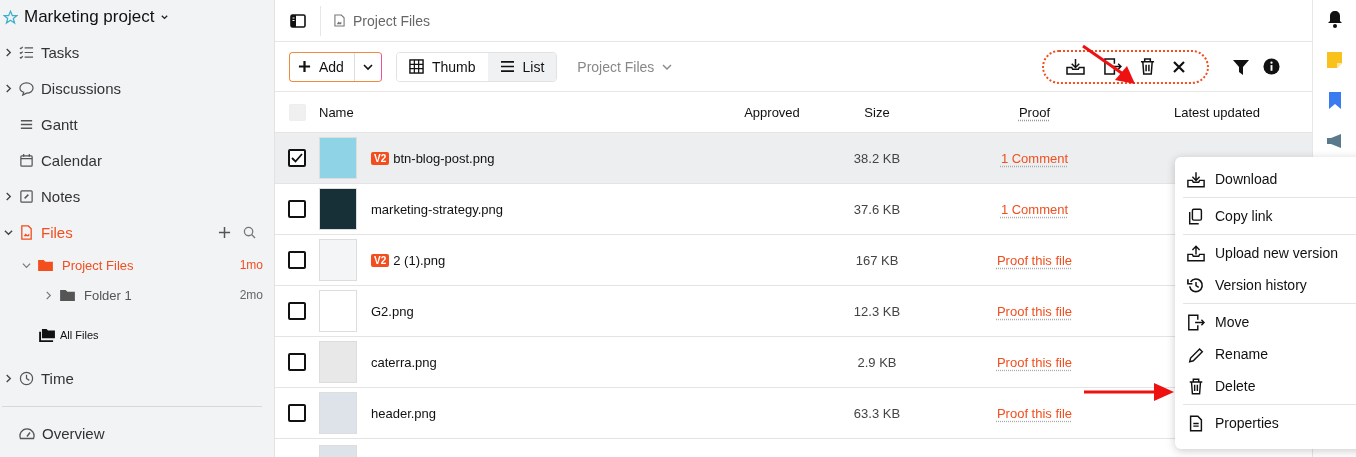 The image size is (1356, 457). What do you see at coordinates (625, 66) in the screenshot?
I see `folder-dropdown: Project Files` at bounding box center [625, 66].